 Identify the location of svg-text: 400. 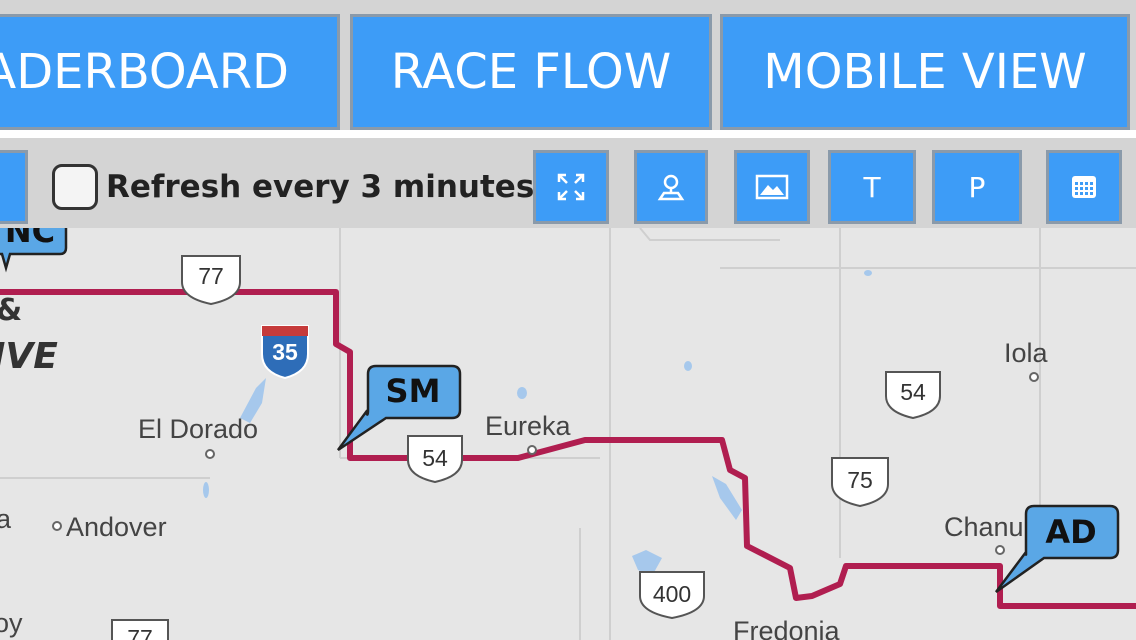
(672, 594).